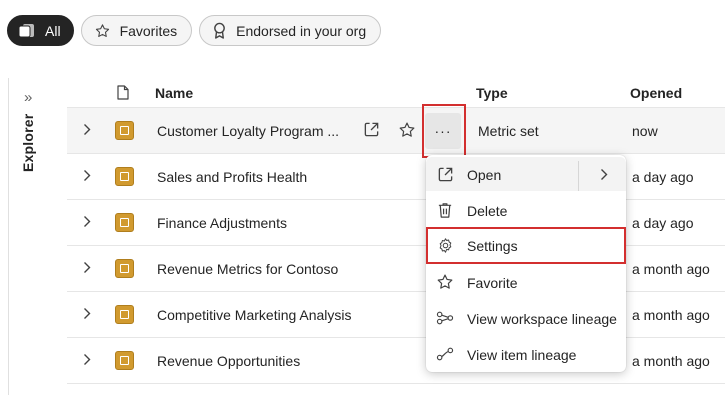 Image resolution: width=725 pixels, height=395 pixels. I want to click on row-name: Revenue Opportunities, so click(228, 361).